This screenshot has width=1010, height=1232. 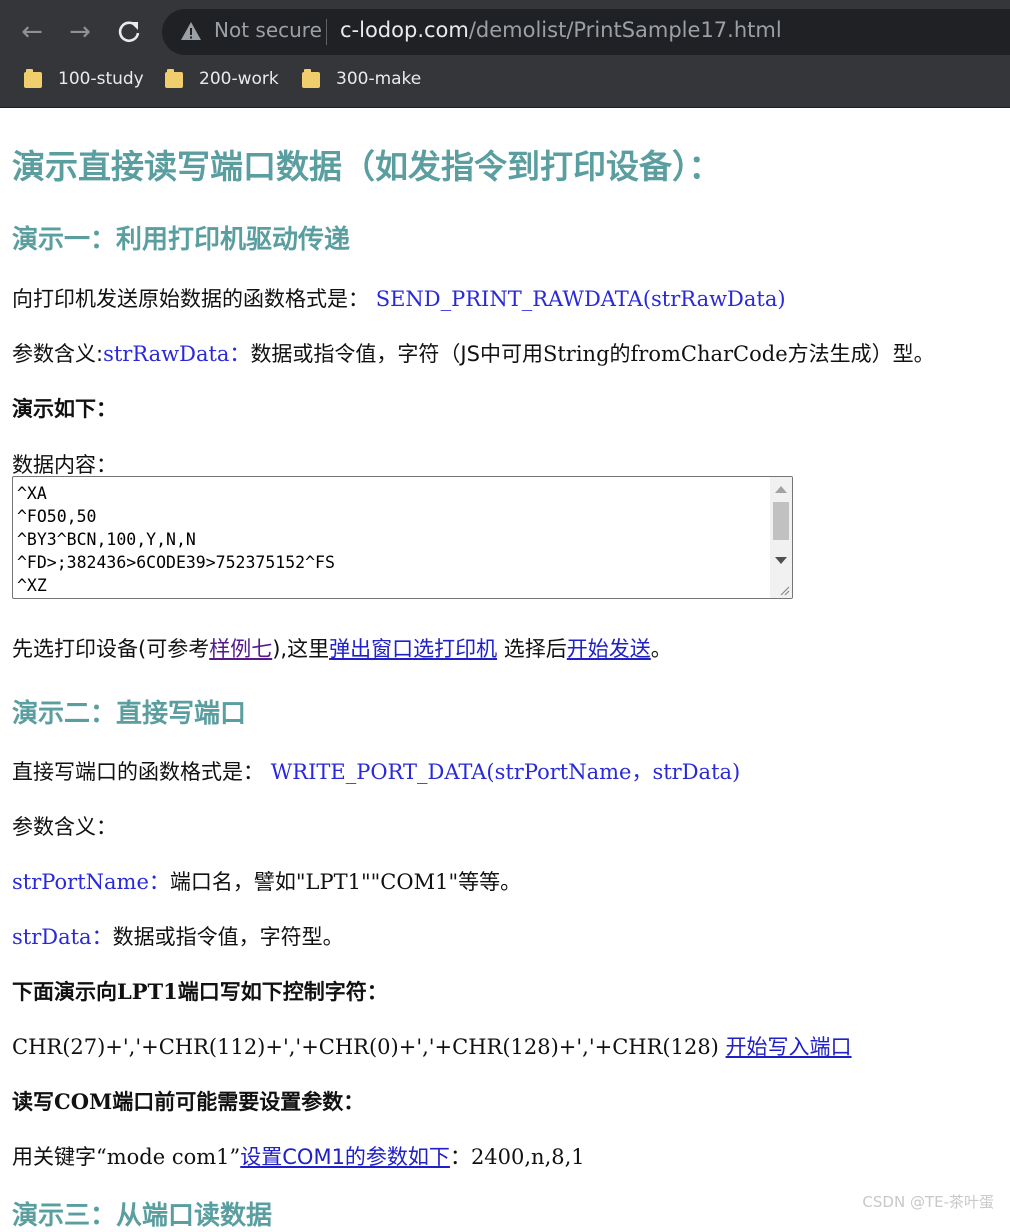 I want to click on demo2-heading: 演示二：直接写端口, so click(x=129, y=714).